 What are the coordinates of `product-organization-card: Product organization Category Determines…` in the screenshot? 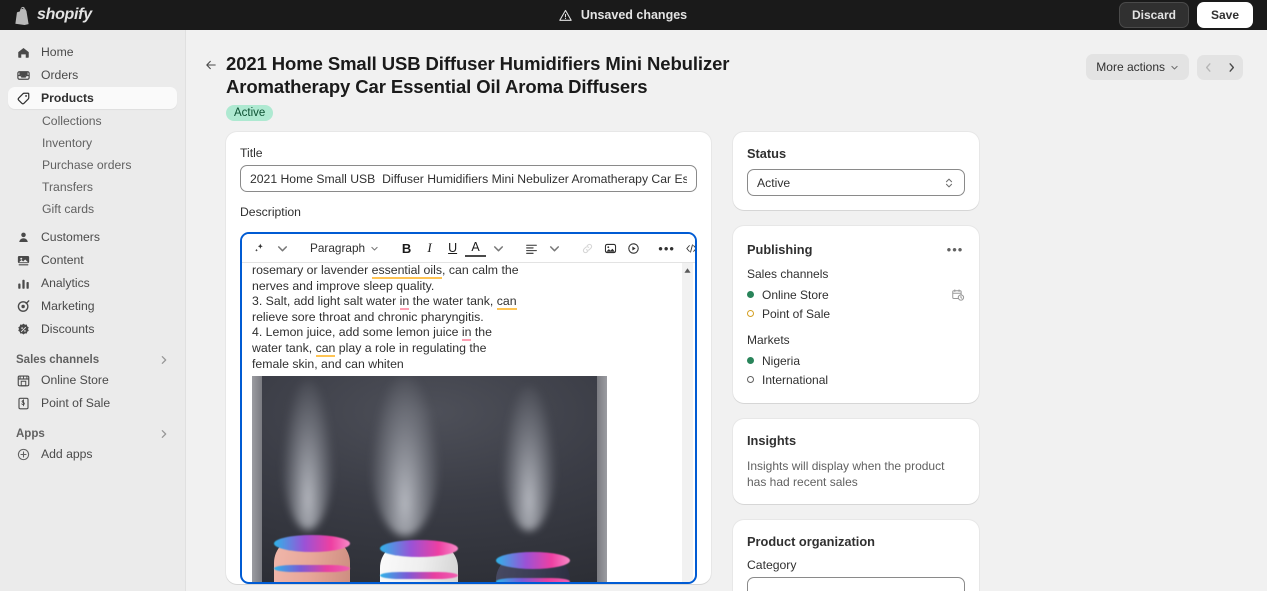 It's located at (856, 555).